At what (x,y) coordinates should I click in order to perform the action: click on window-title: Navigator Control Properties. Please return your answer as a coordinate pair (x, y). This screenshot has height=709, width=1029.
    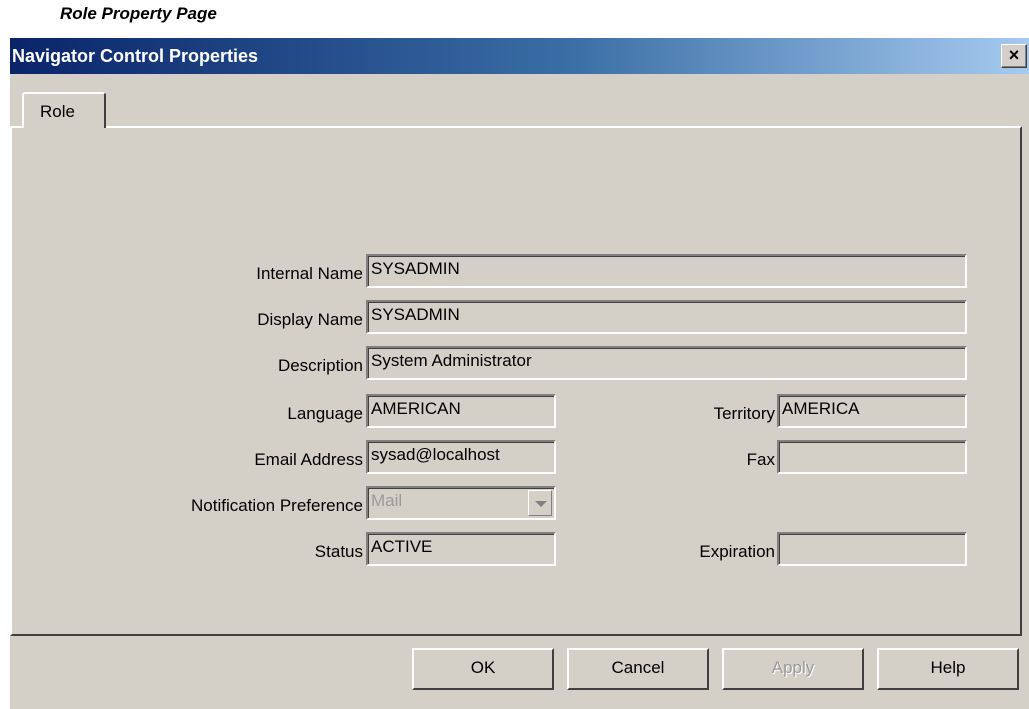
    Looking at the image, I should click on (135, 56).